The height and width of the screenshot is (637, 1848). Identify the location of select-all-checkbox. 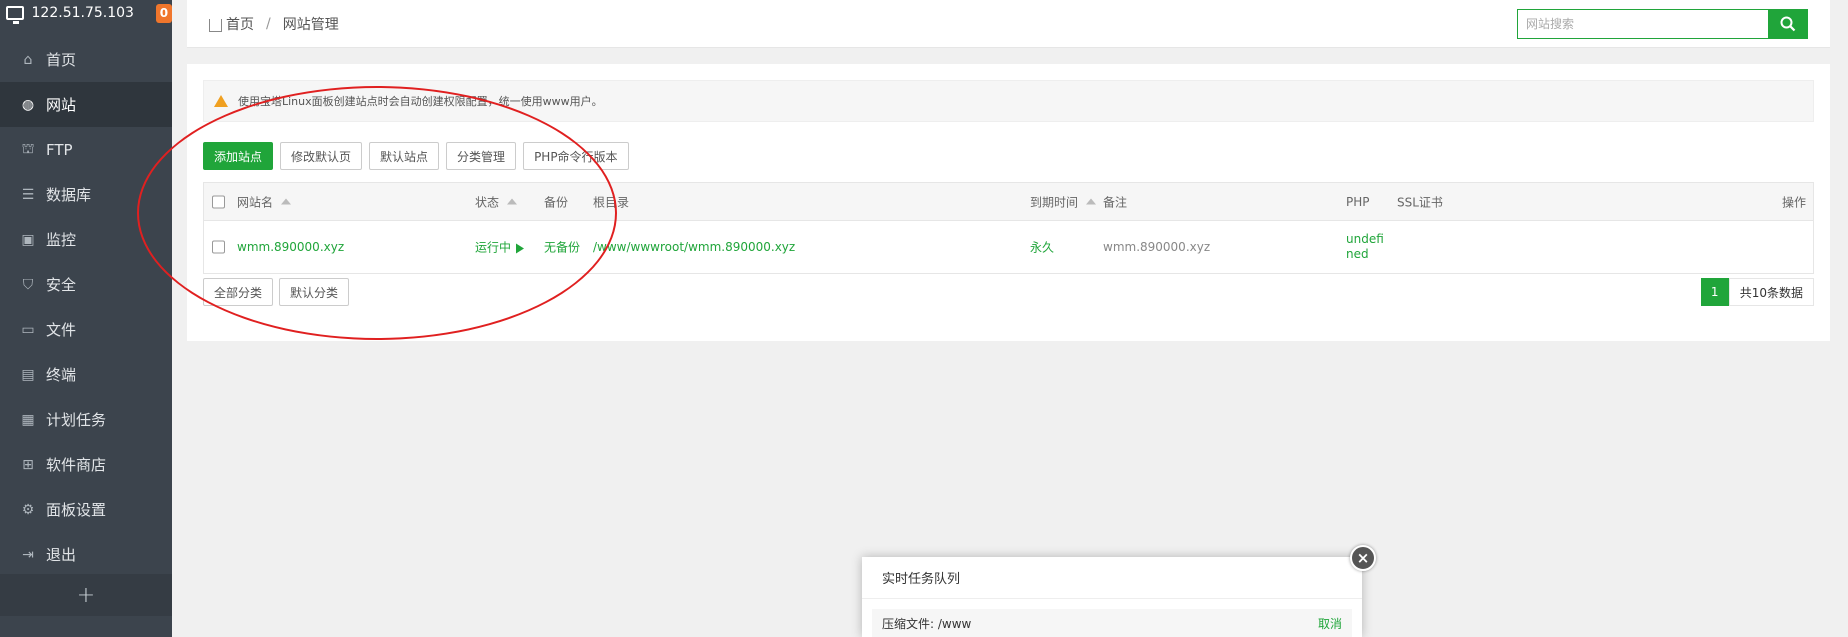
(218, 201).